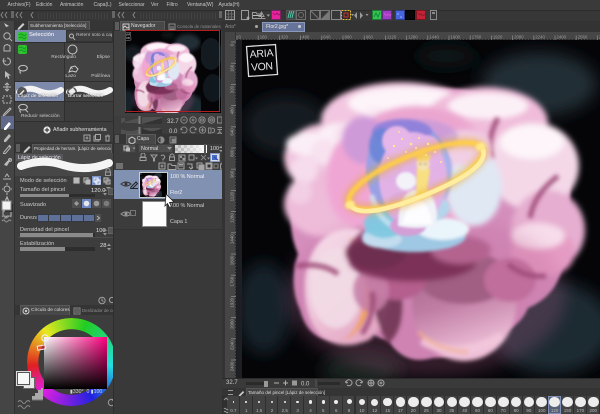 This screenshot has height=414, width=600. I want to click on svg-text: 0.0, so click(305, 385).